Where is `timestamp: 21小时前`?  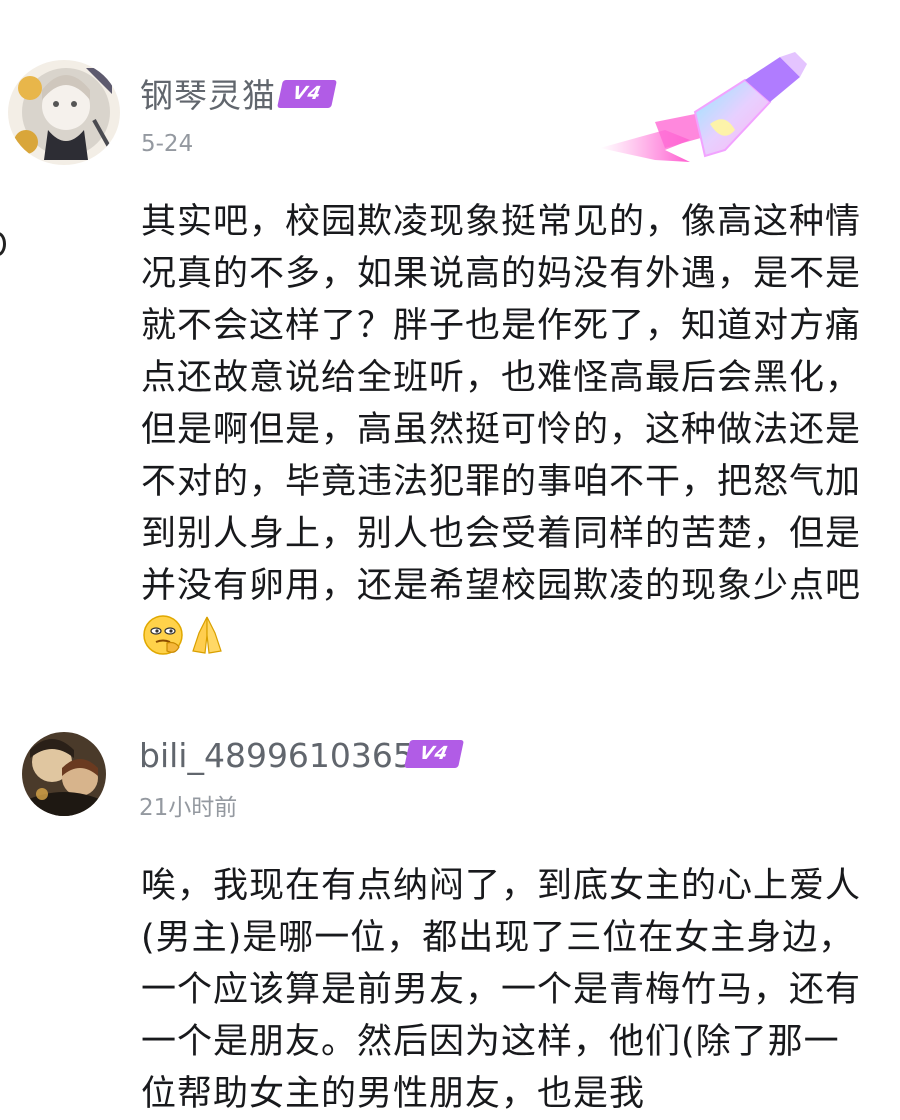 timestamp: 21小时前 is located at coordinates (188, 808).